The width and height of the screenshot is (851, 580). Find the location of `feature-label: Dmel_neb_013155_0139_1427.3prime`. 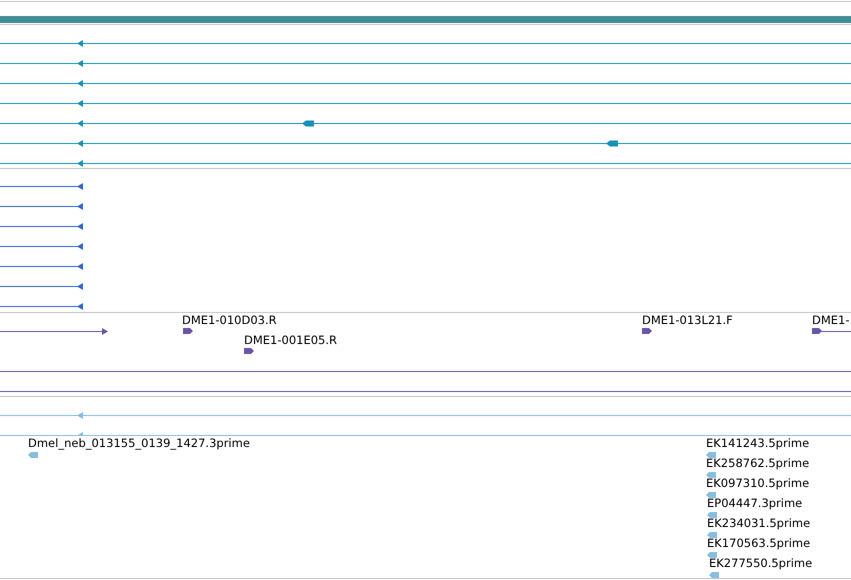

feature-label: Dmel_neb_013155_0139_1427.3prime is located at coordinates (139, 443).